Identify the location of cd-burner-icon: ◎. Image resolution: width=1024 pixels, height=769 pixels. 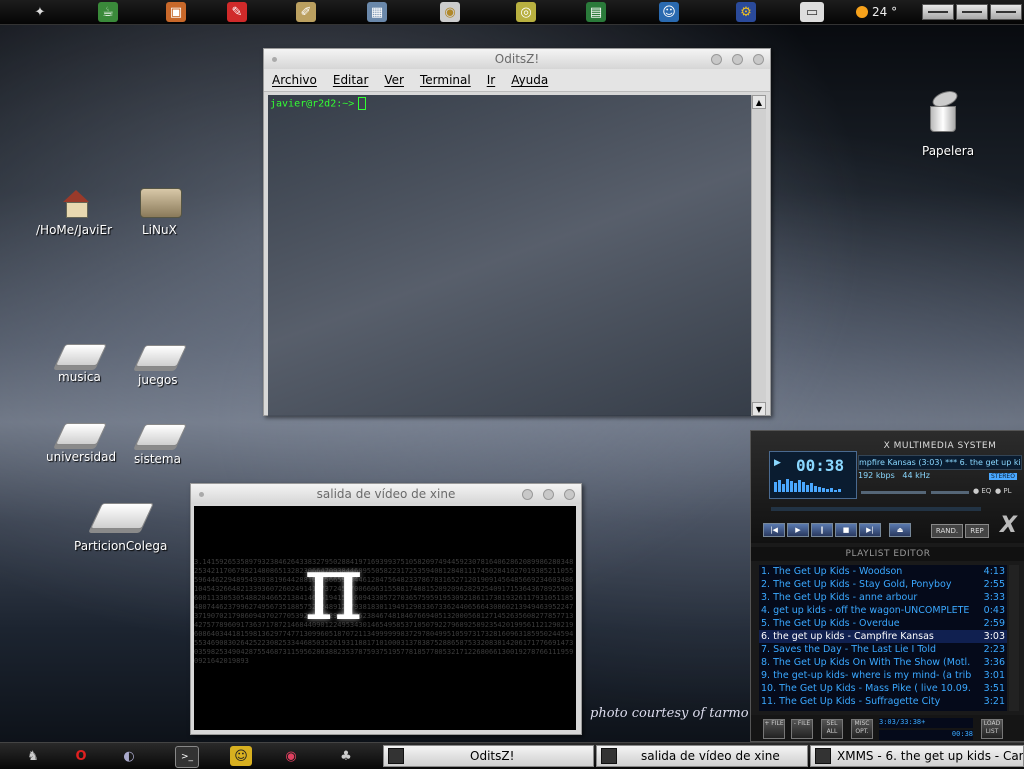
(526, 12).